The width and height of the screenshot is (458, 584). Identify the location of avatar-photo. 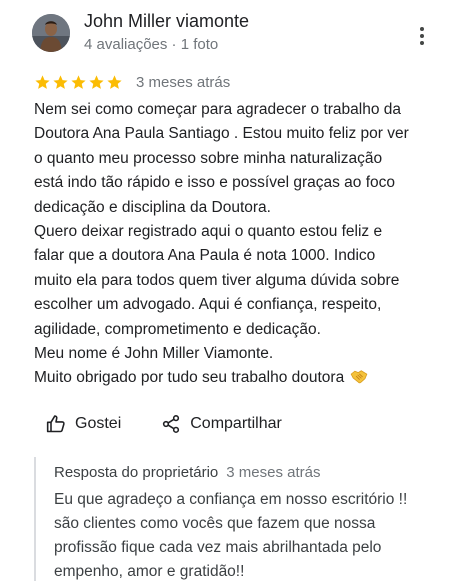
(51, 33).